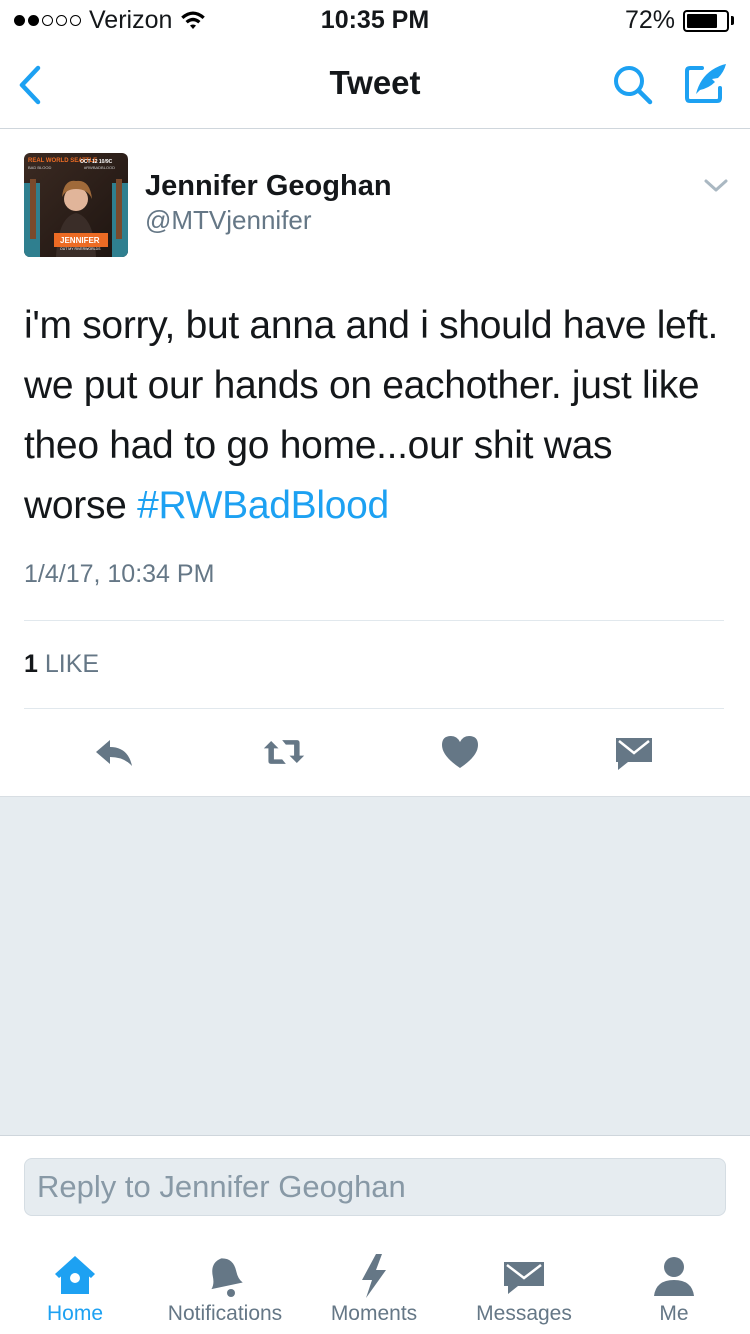 This screenshot has height=1334, width=750. I want to click on tab-label: Home, so click(75, 1313).